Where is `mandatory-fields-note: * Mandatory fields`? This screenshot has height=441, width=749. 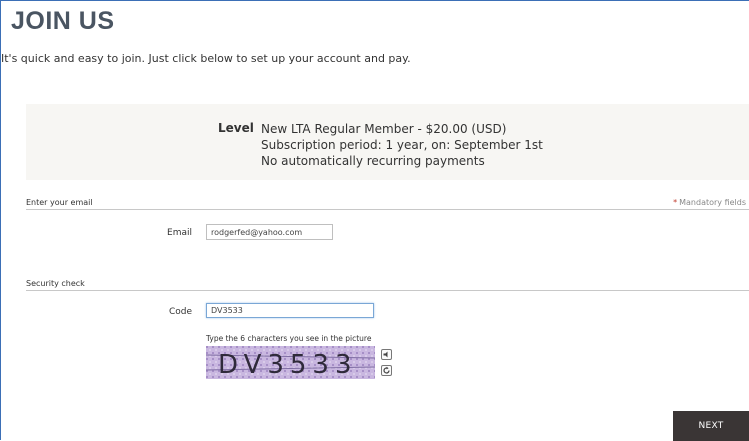
mandatory-fields-note: * Mandatory fields is located at coordinates (709, 202).